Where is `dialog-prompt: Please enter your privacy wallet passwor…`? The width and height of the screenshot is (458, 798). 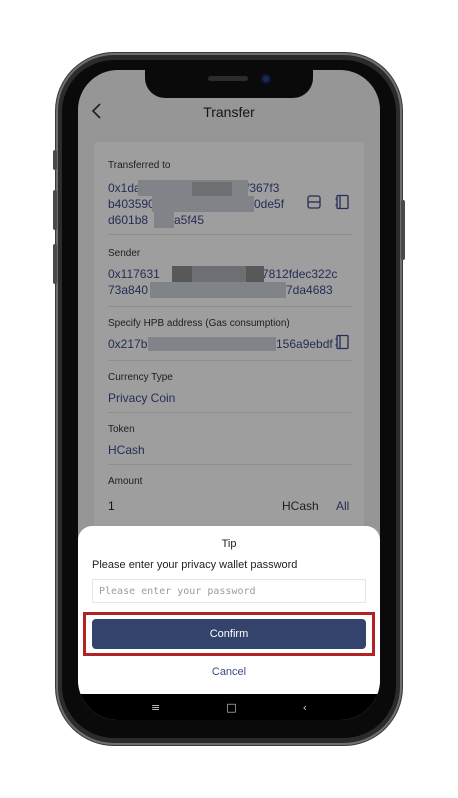
dialog-prompt: Please enter your privacy wallet passwor… is located at coordinates (195, 565).